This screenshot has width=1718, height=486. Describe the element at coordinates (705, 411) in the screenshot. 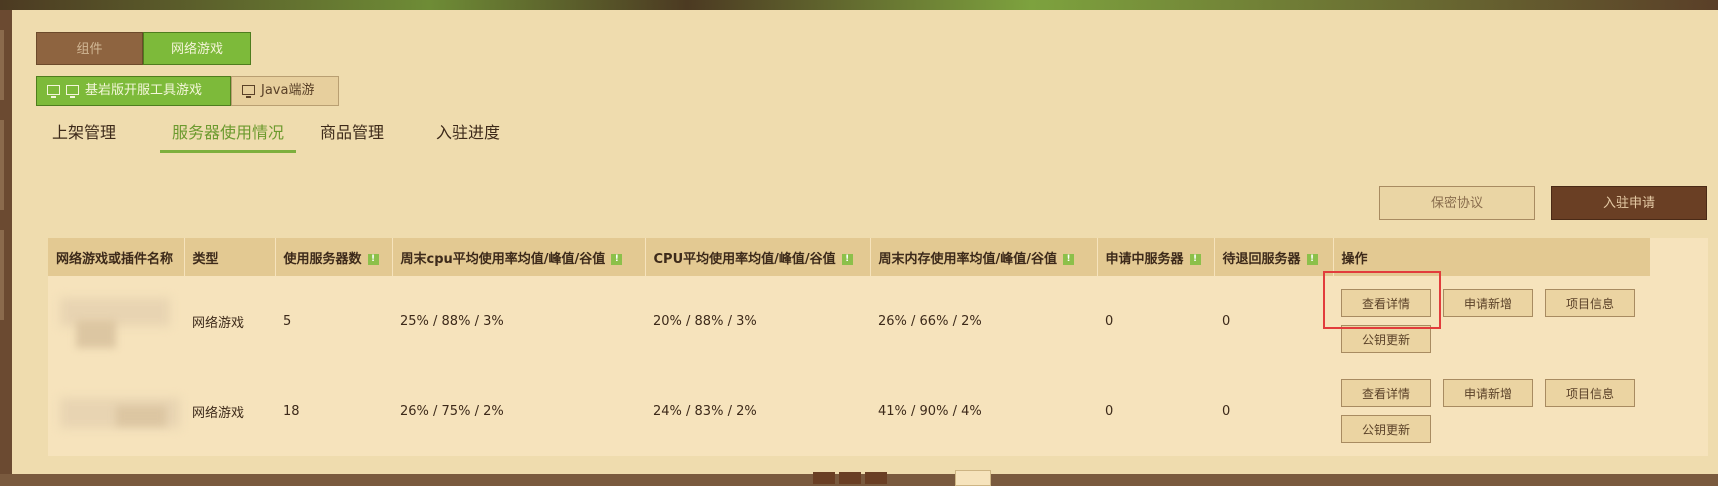

I see `cell-cpu: 24% / 83% / 2%` at that location.